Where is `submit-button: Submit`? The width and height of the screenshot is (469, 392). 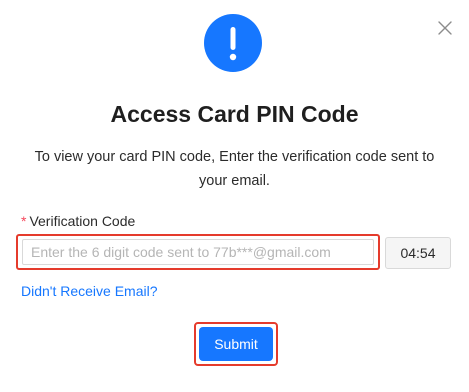 submit-button: Submit is located at coordinates (236, 344).